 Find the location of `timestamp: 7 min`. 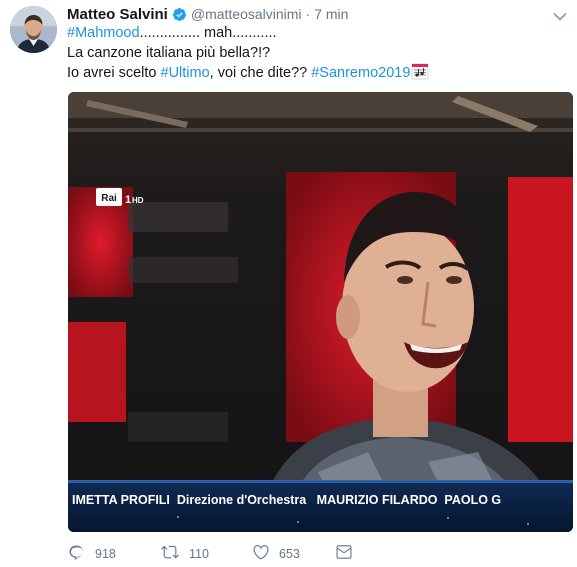

timestamp: 7 min is located at coordinates (331, 14).